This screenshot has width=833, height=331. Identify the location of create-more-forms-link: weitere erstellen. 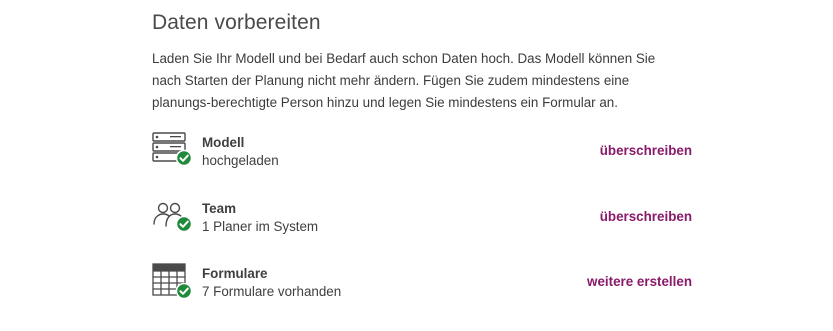
(639, 281).